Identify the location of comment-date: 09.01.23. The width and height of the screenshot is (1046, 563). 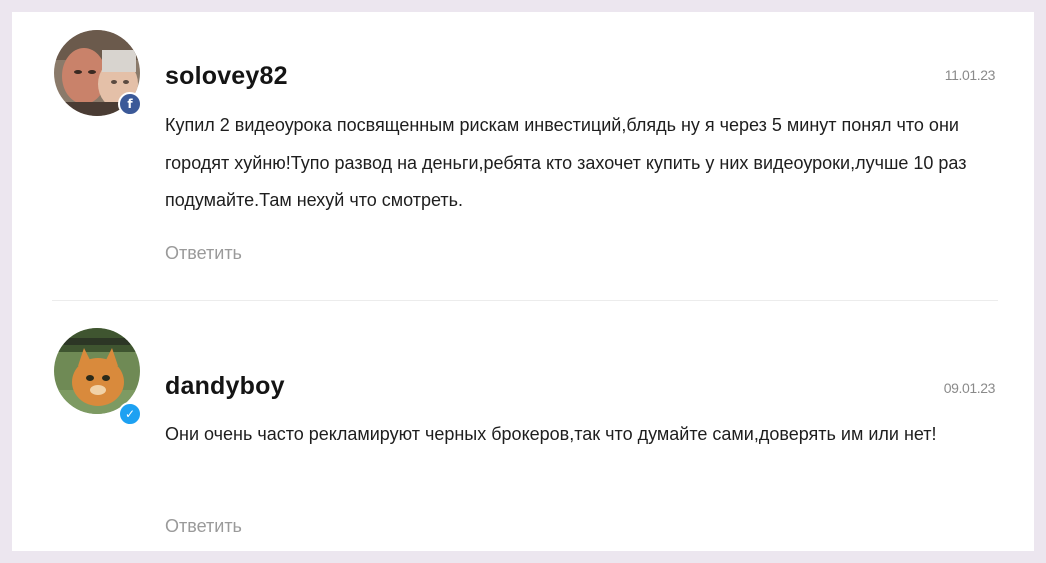
(969, 388).